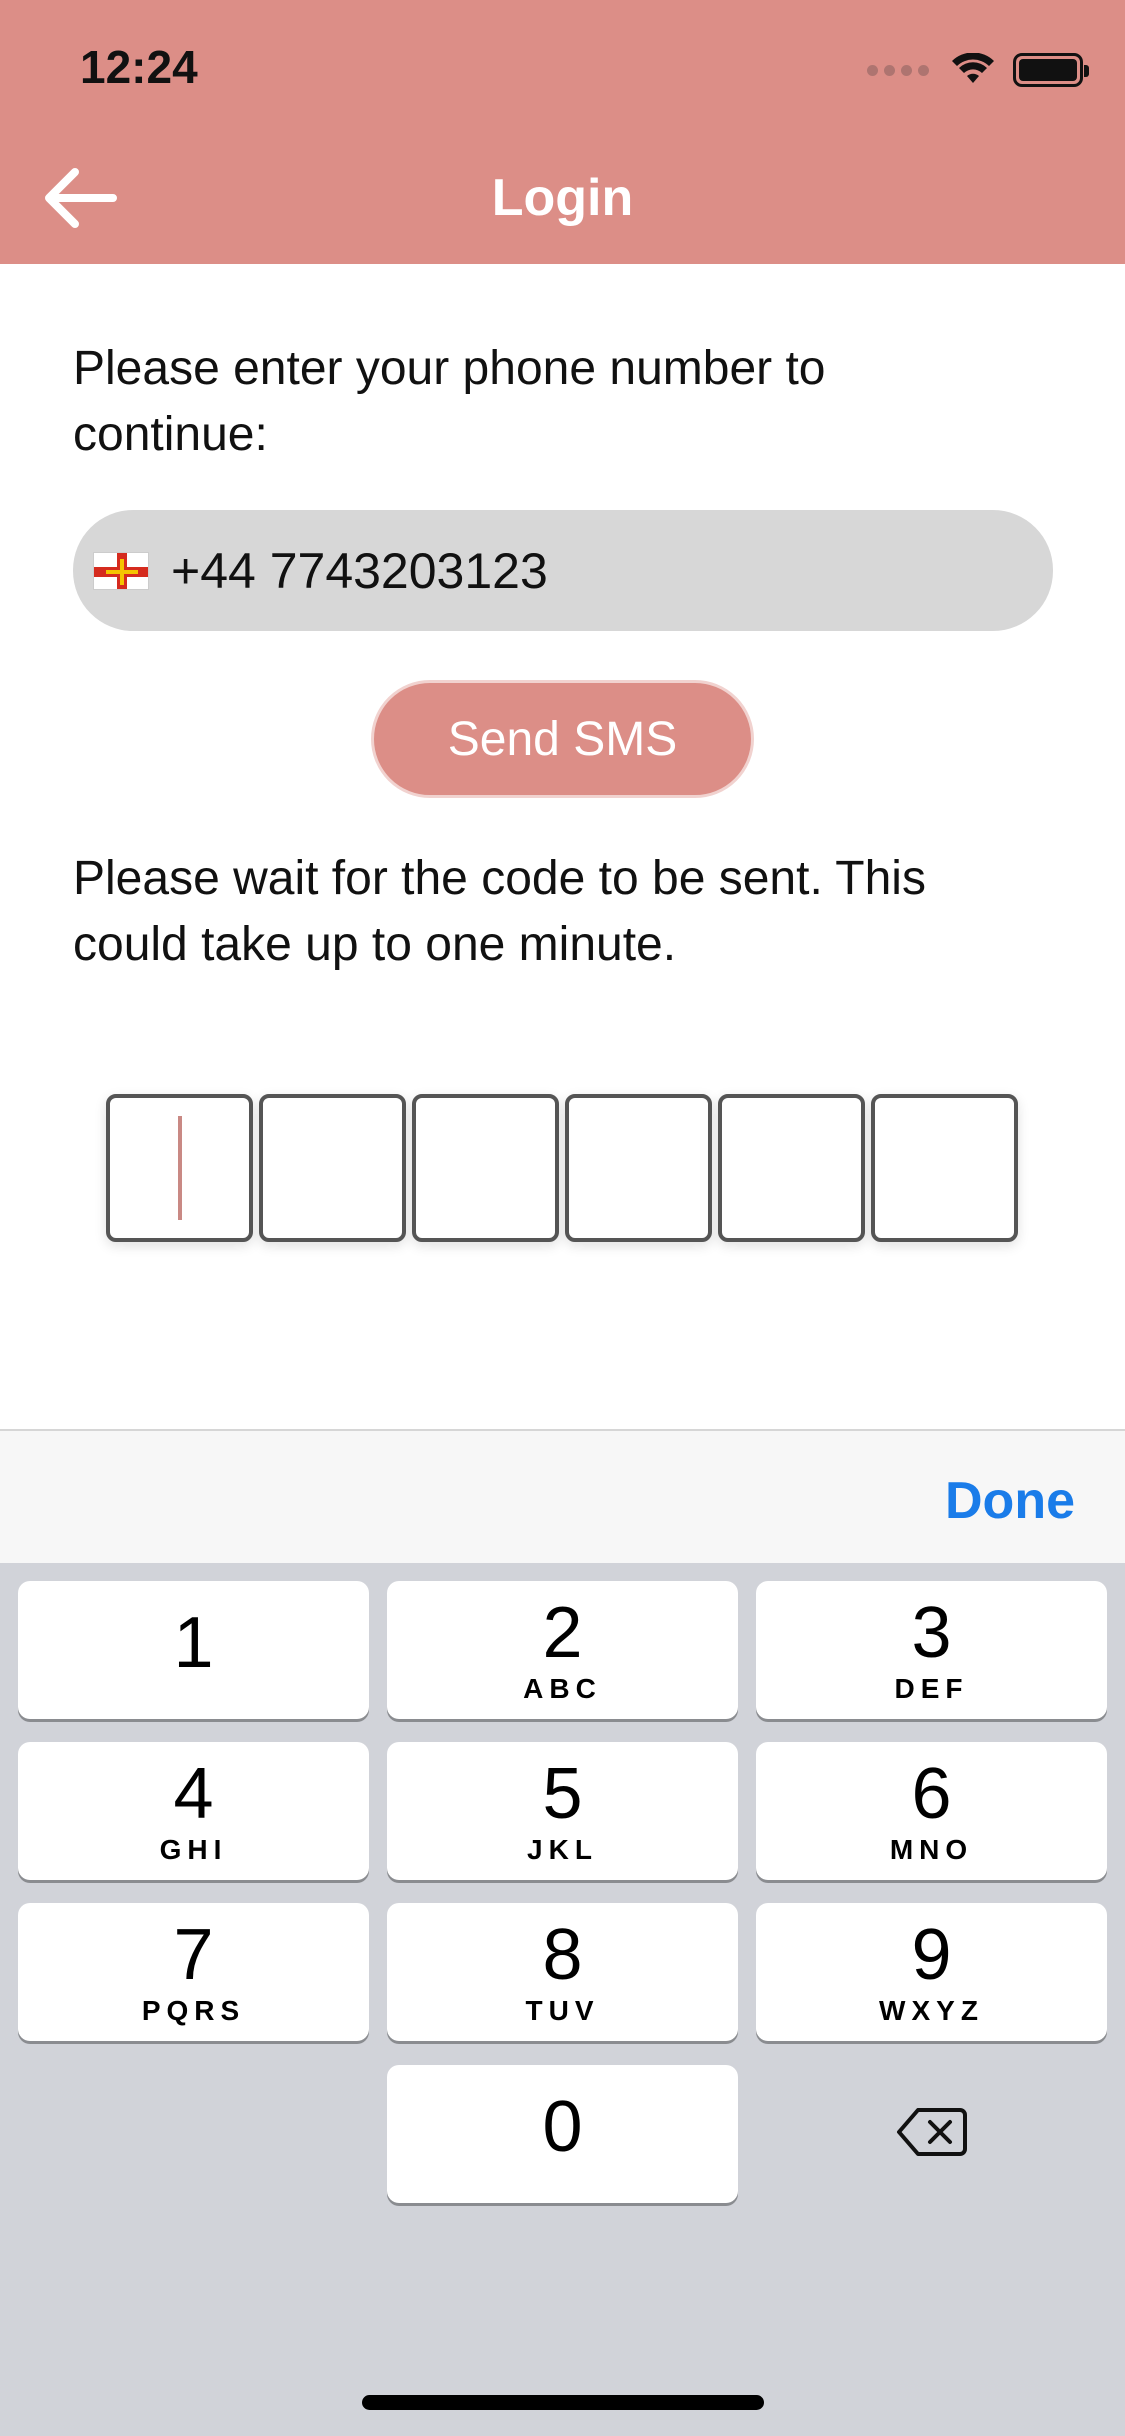 This screenshot has width=1125, height=2436. Describe the element at coordinates (193, 1955) in the screenshot. I see `key-digit: 7` at that location.